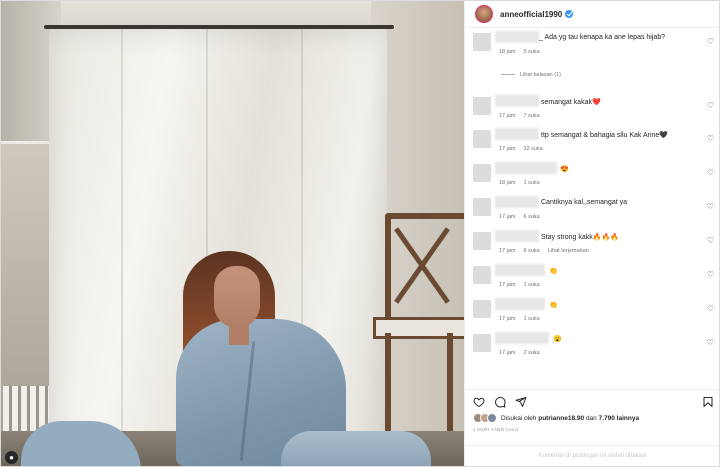 This screenshot has width=720, height=467. What do you see at coordinates (592, 177) in the screenshot?
I see `comment-item: 😍 18 jam 1 suka ♡` at bounding box center [592, 177].